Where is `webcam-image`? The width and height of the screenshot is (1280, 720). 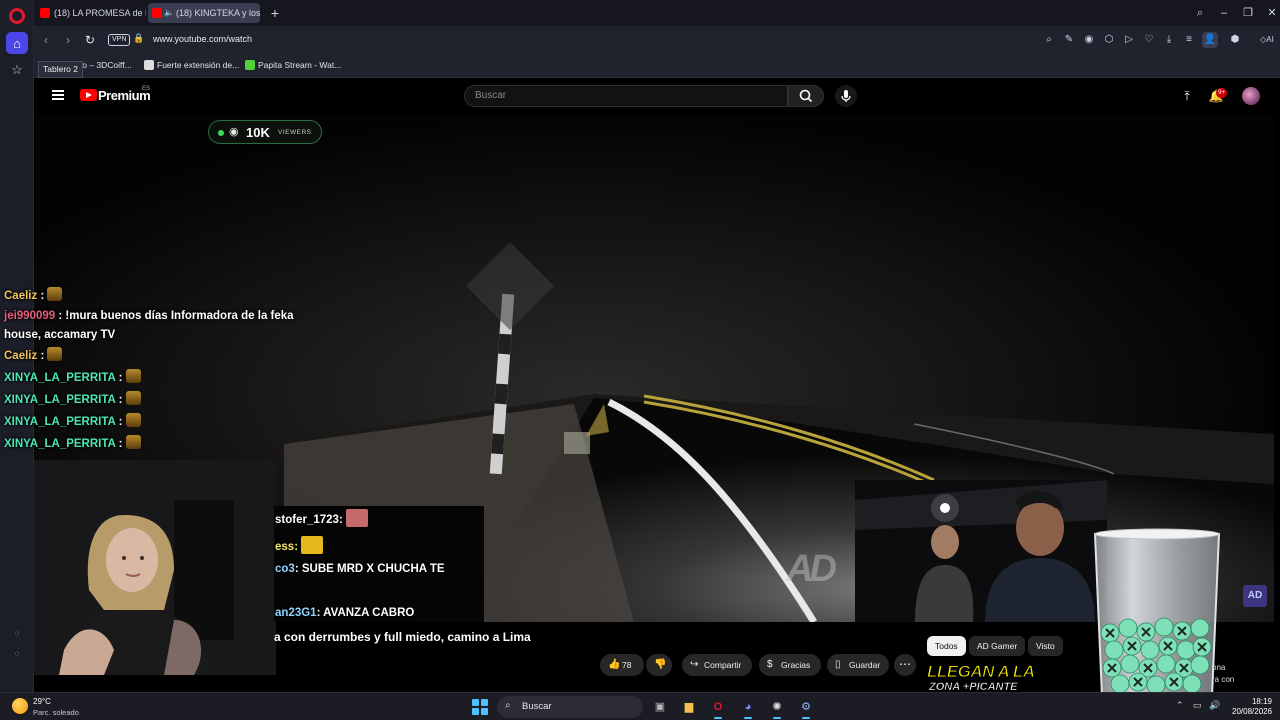 webcam-image is located at coordinates (155, 567).